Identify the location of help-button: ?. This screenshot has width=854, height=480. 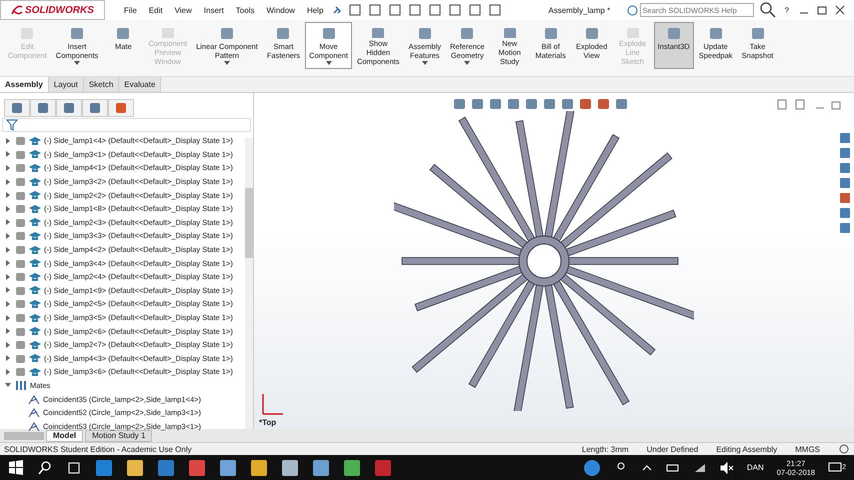
(787, 10).